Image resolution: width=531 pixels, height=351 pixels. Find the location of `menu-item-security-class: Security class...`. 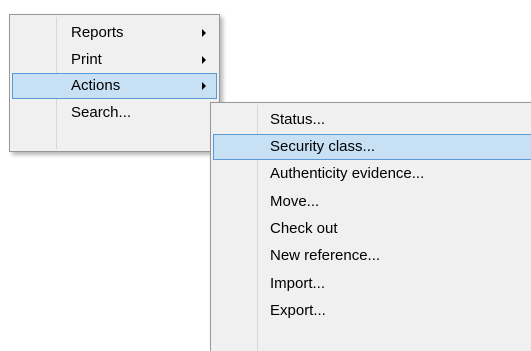

menu-item-security-class: Security class... is located at coordinates (372, 147).